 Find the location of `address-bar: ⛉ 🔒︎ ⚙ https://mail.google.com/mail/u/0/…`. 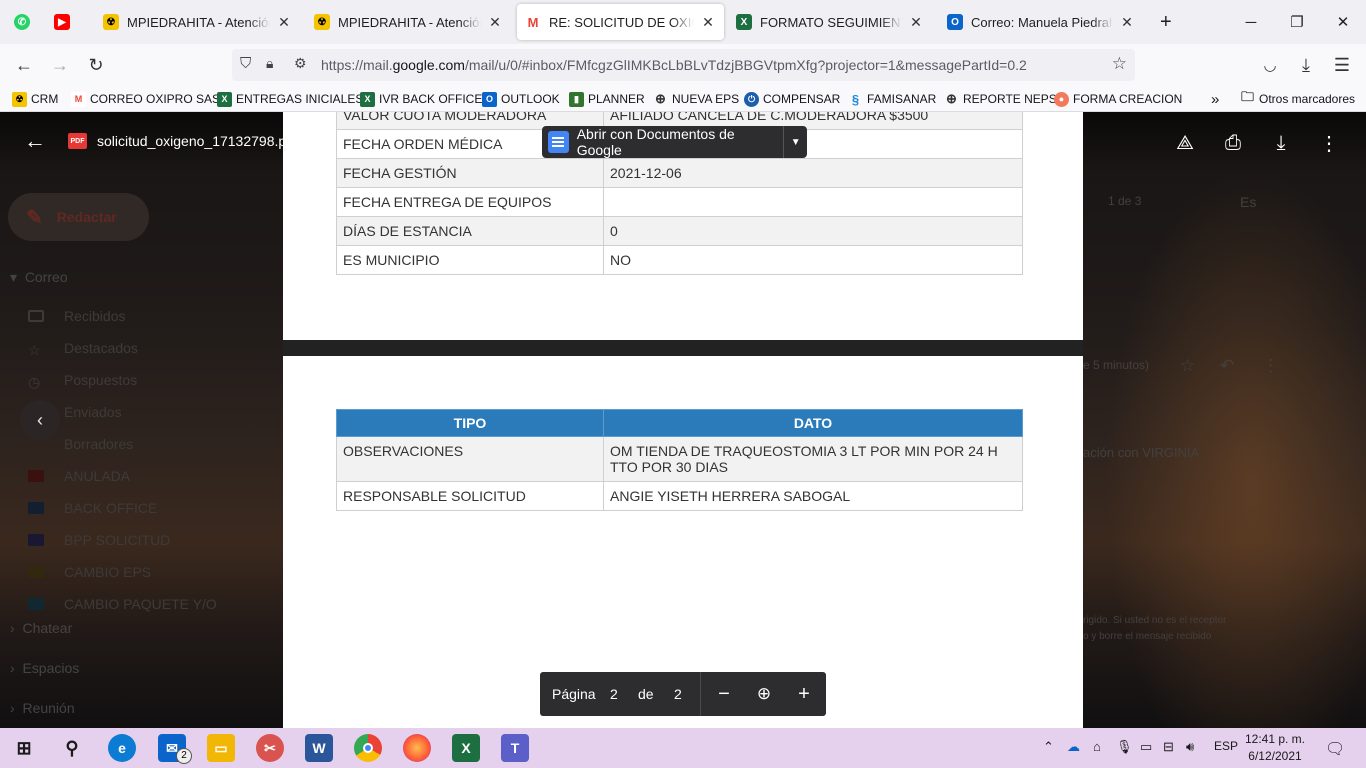

address-bar: ⛉ 🔒︎ ⚙ https://mail.google.com/mail/u/0/… is located at coordinates (683, 65).